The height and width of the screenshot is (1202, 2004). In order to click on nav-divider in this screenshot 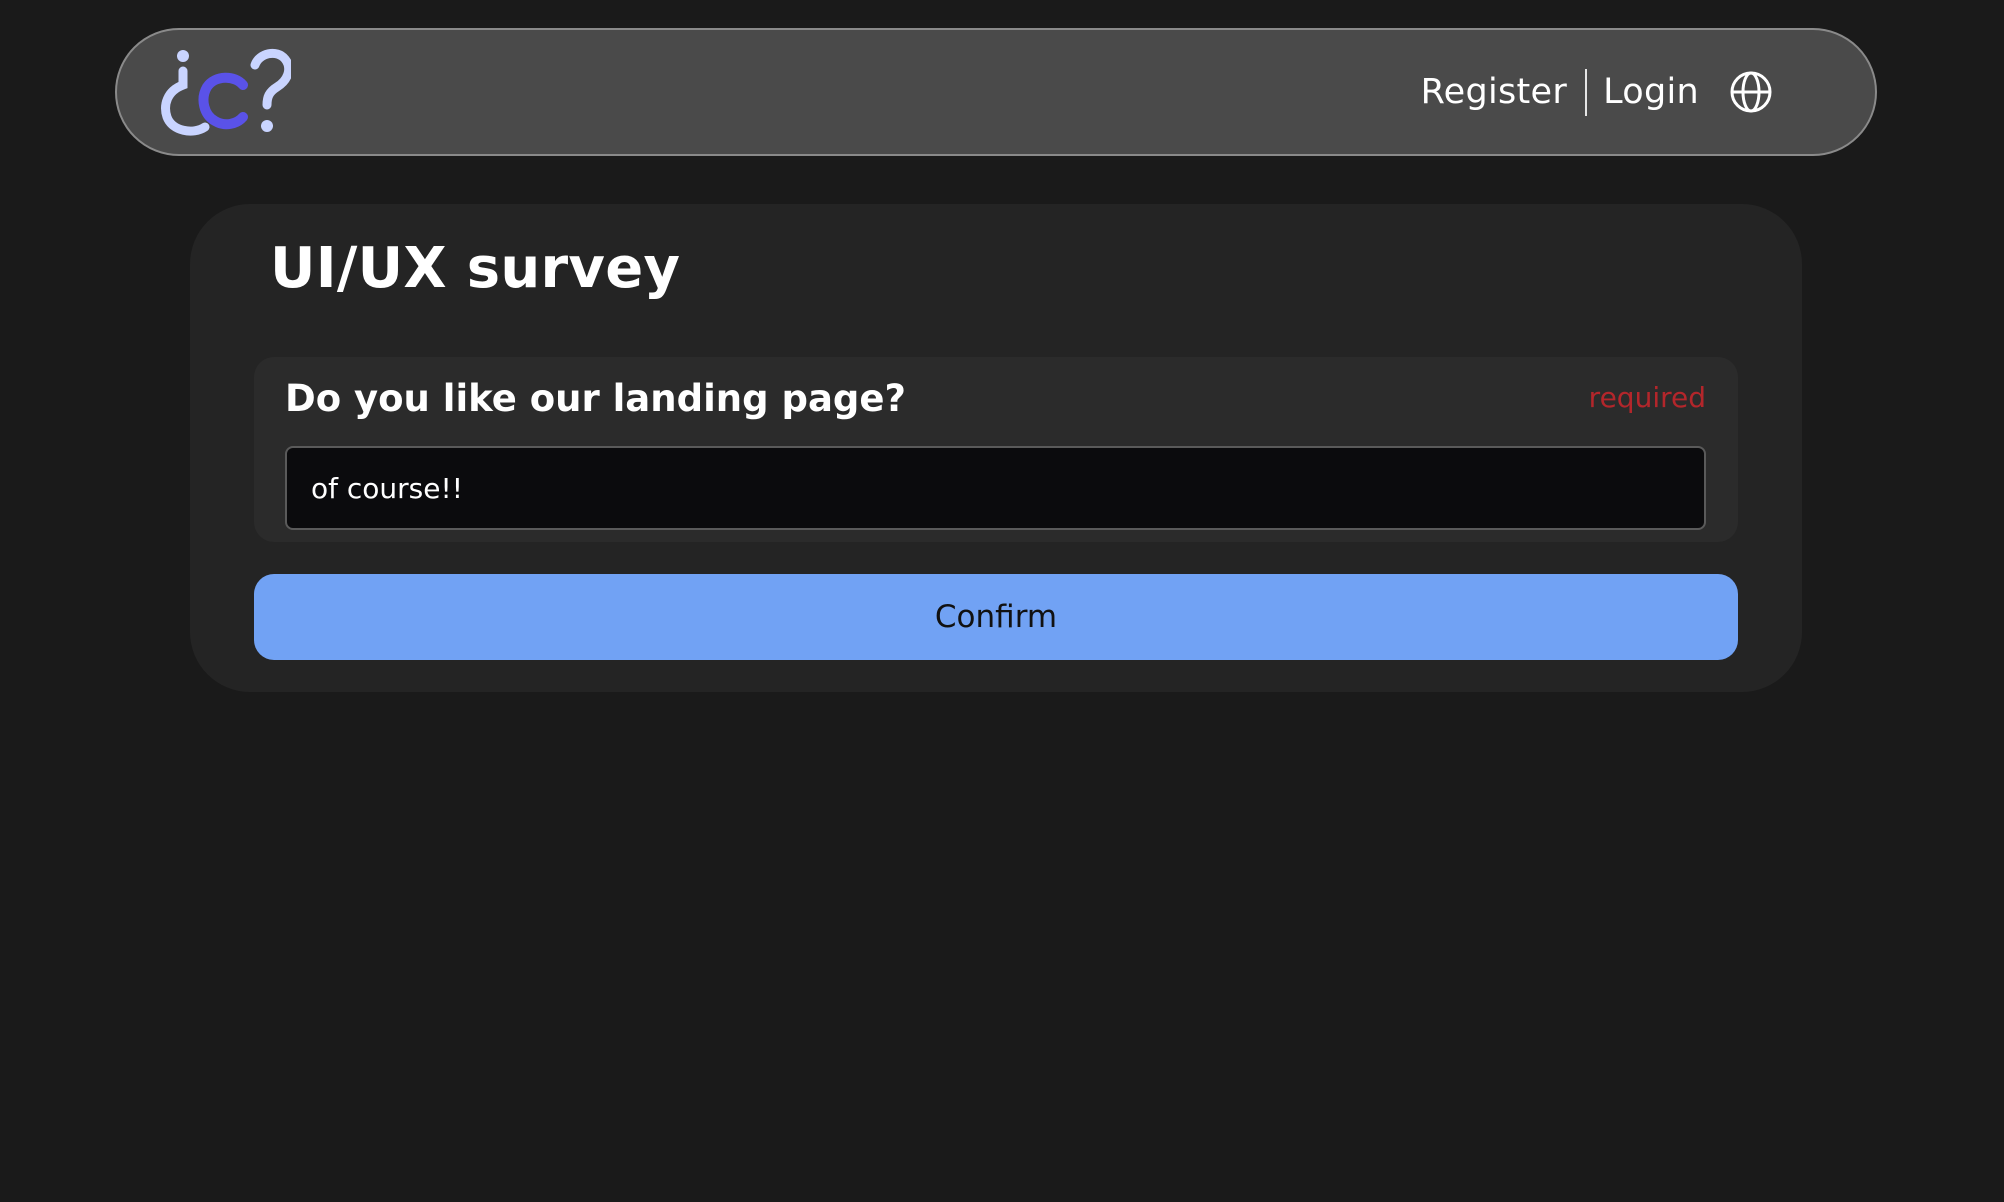, I will do `click(1586, 92)`.